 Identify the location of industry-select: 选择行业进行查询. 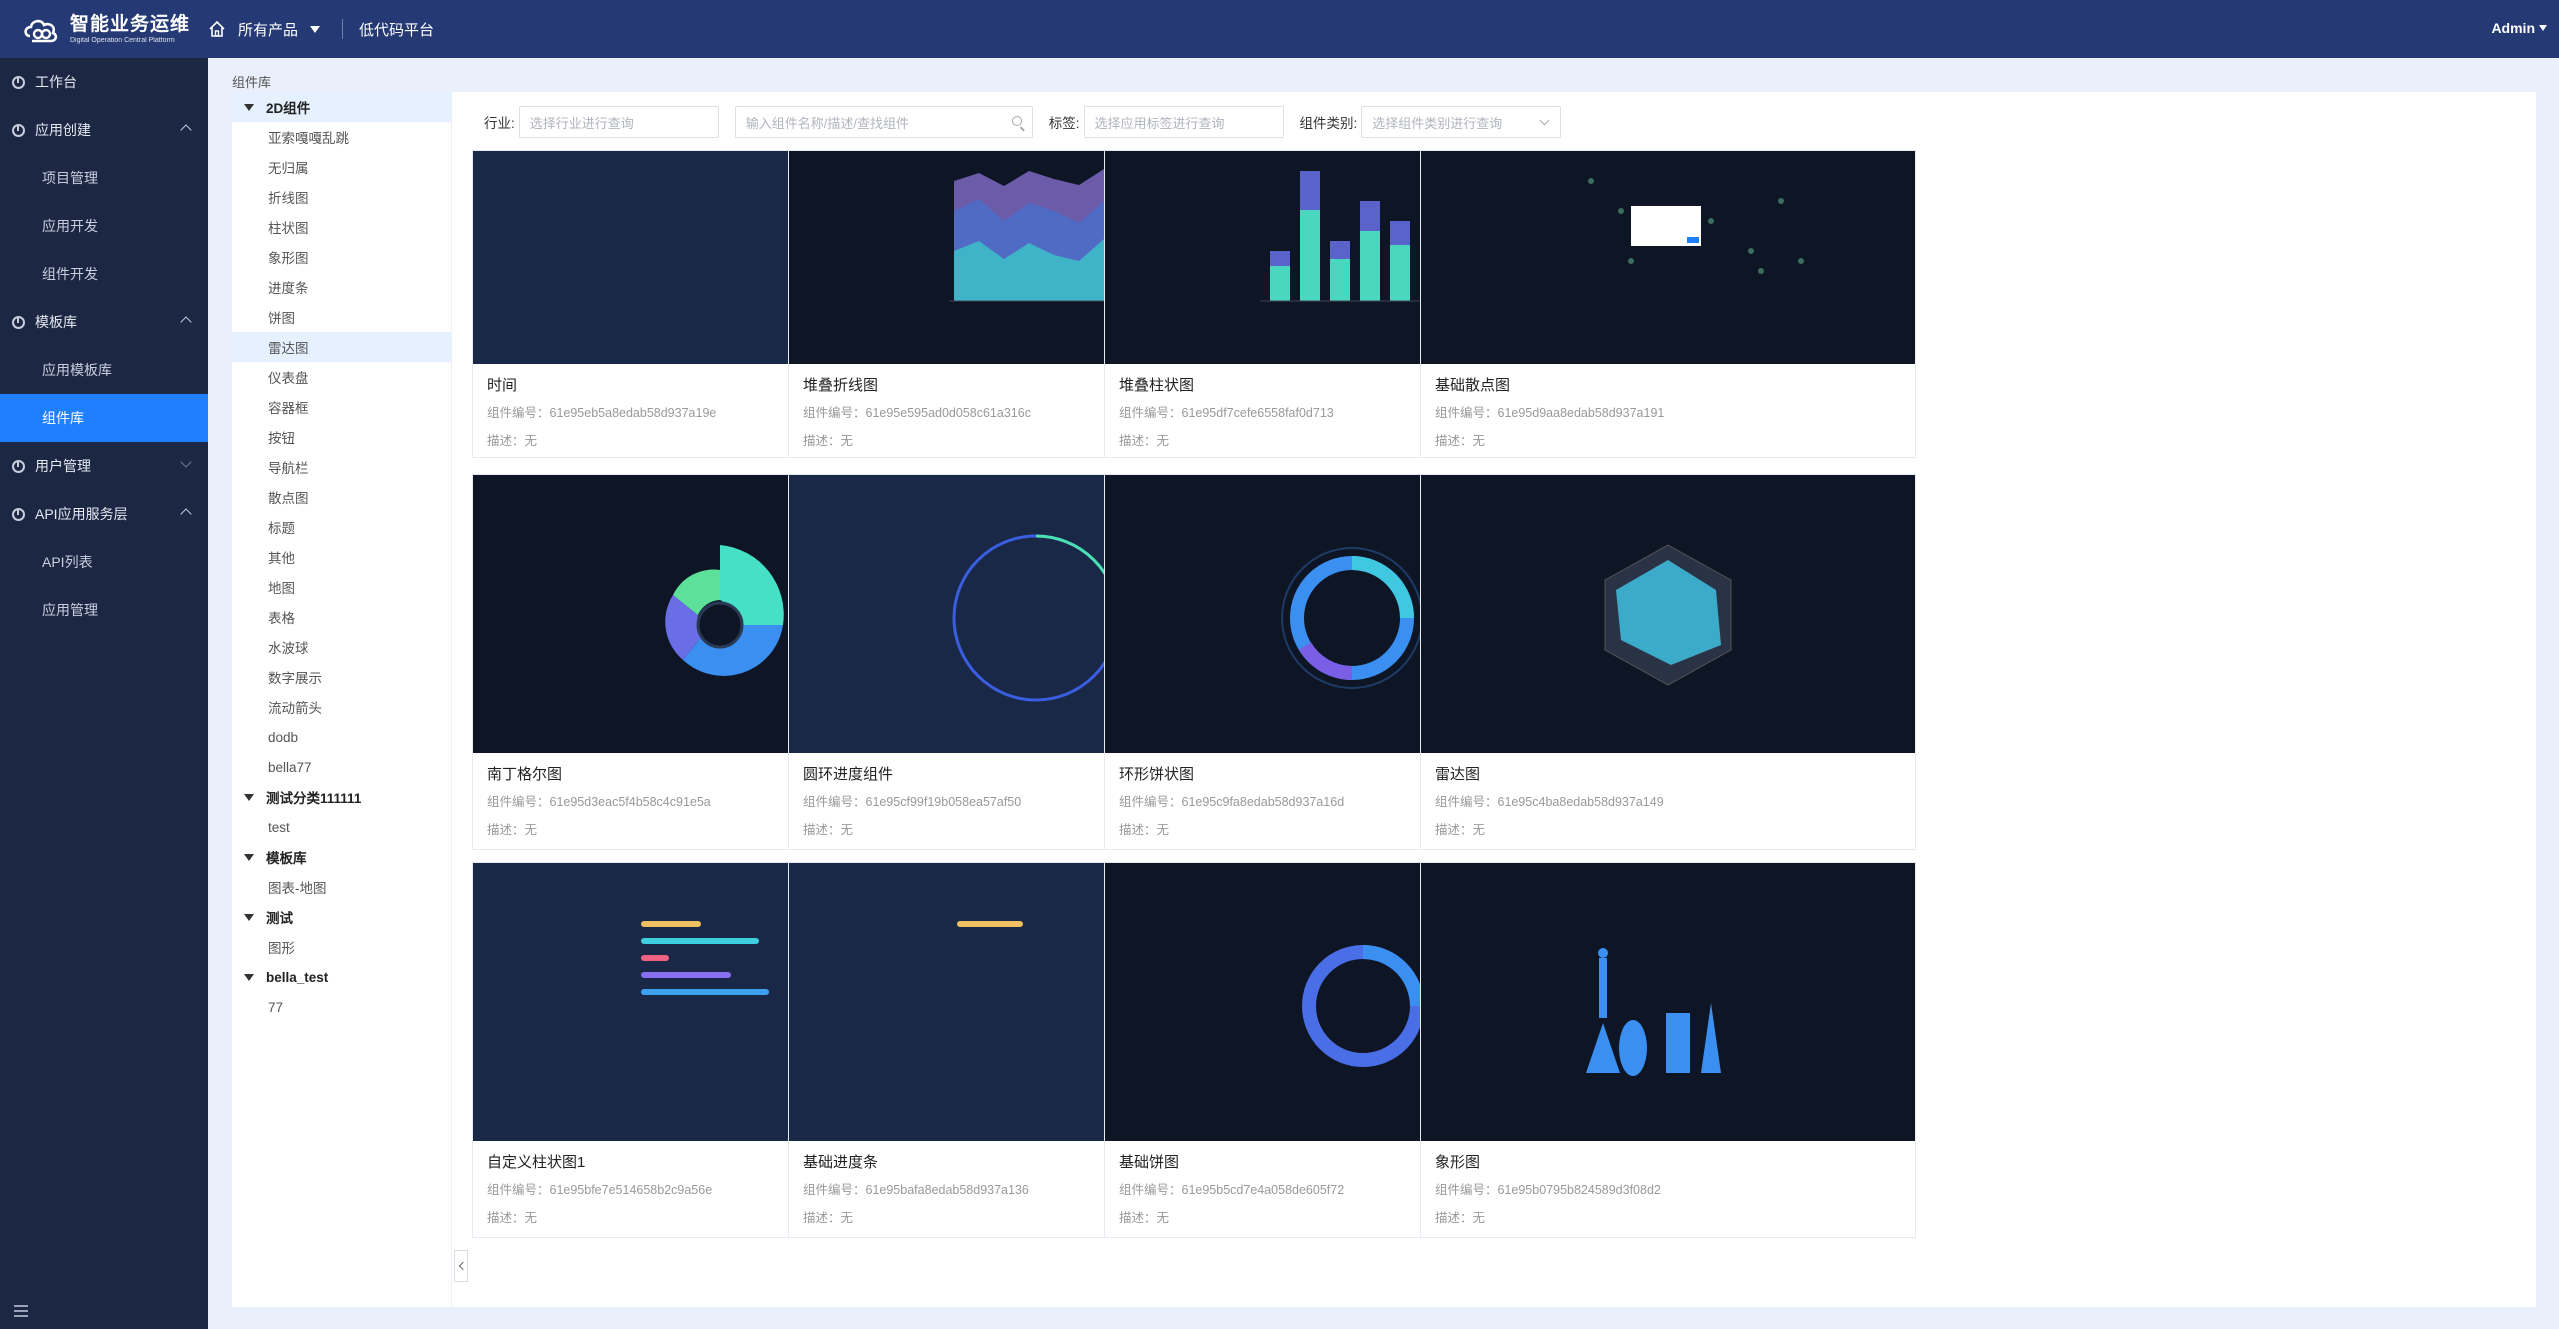
(618, 122).